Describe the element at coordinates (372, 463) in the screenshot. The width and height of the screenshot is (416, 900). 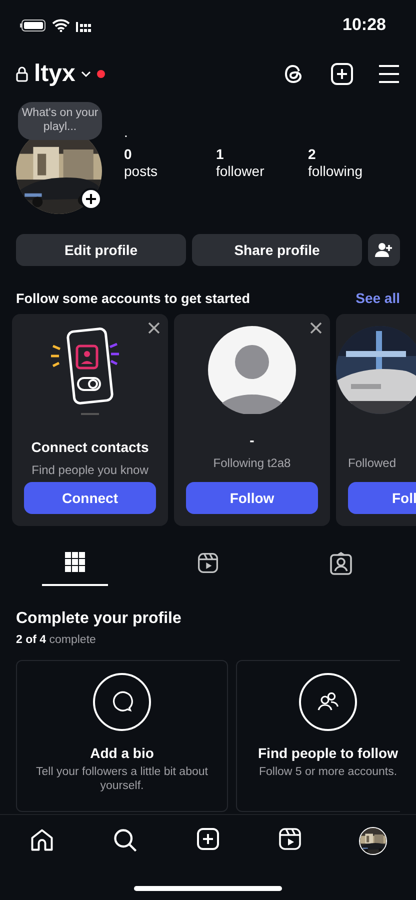
I see `card-subtitle: Followed` at that location.